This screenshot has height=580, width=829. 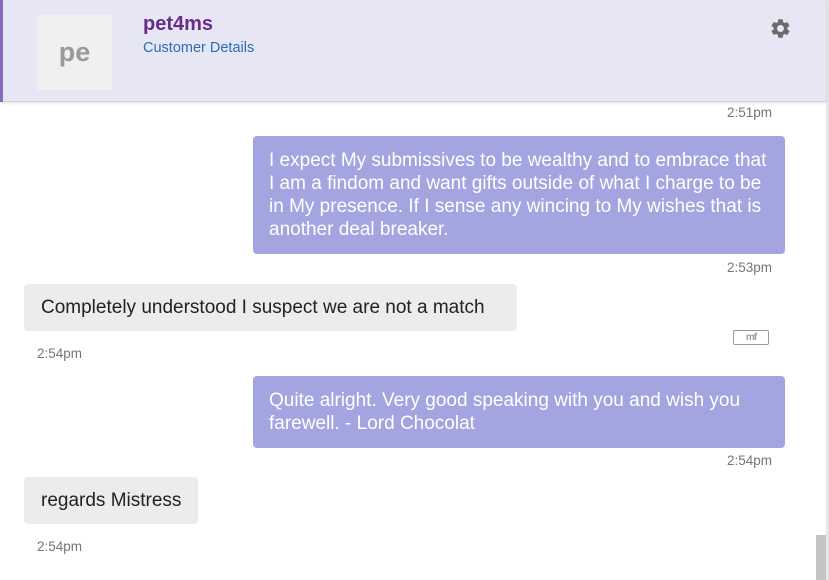 I want to click on mf-badge-label: mf, so click(x=751, y=337).